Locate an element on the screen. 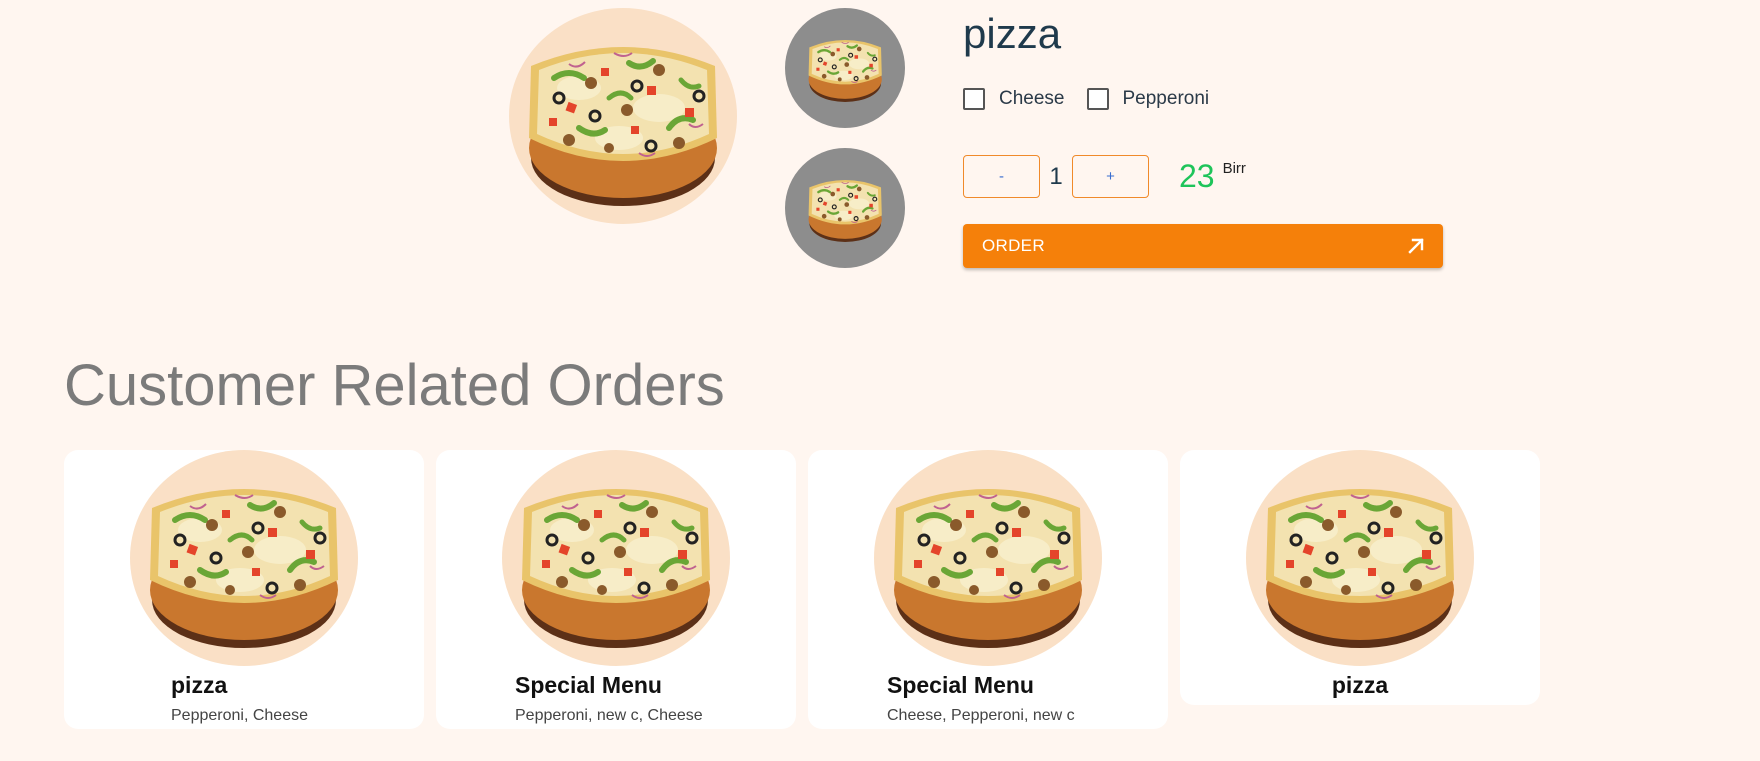 The image size is (1760, 761). related-order-card: Special Menu Cheese, Pepperoni, new c is located at coordinates (988, 589).